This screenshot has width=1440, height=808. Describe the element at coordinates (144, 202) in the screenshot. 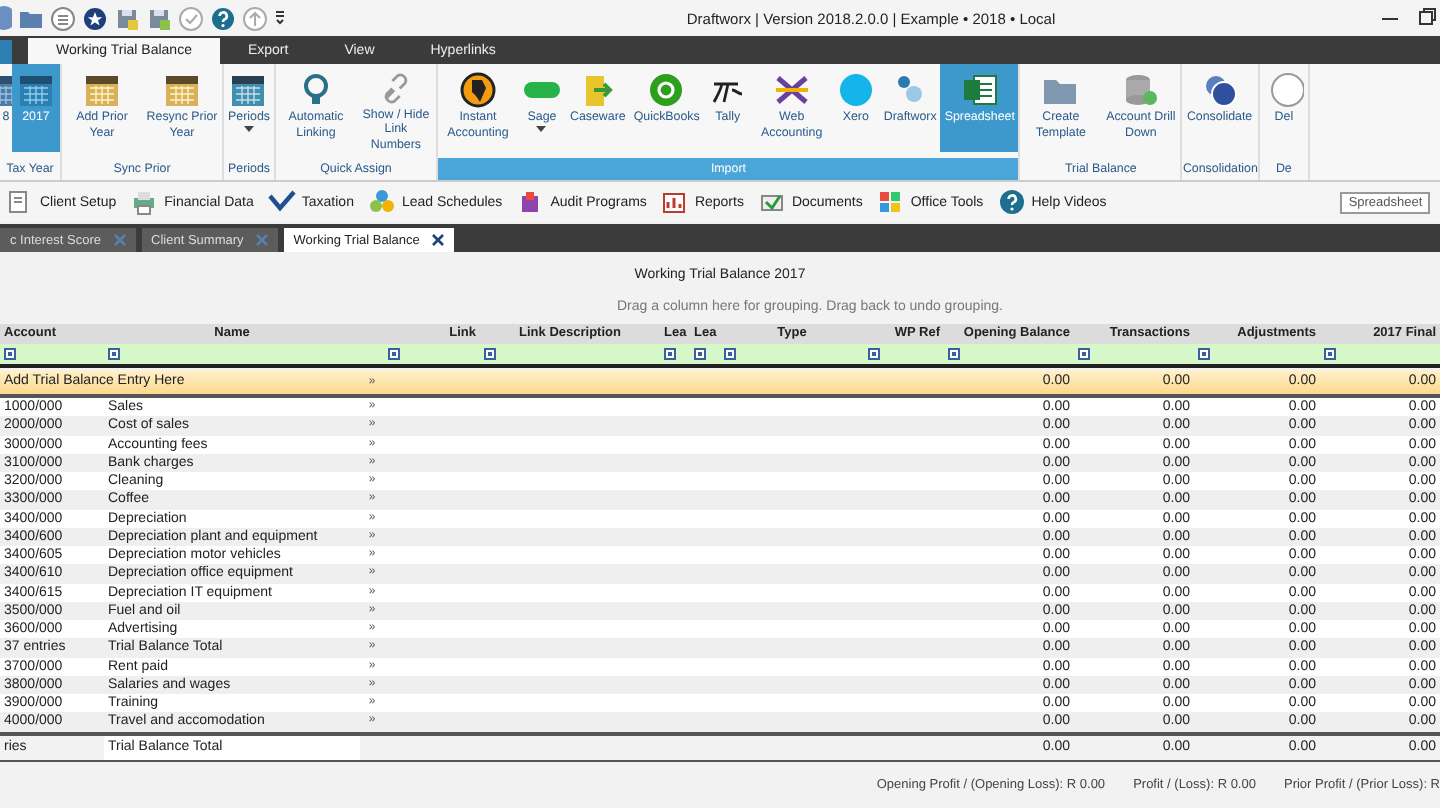

I see `printer-icon` at that location.